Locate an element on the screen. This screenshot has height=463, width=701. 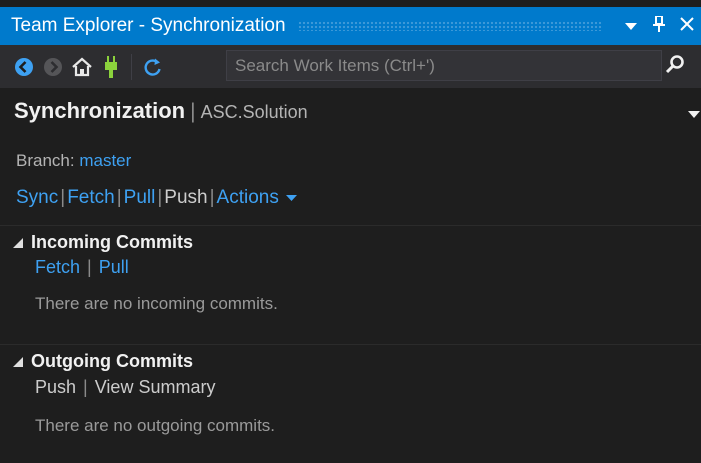
close-icon is located at coordinates (687, 26).